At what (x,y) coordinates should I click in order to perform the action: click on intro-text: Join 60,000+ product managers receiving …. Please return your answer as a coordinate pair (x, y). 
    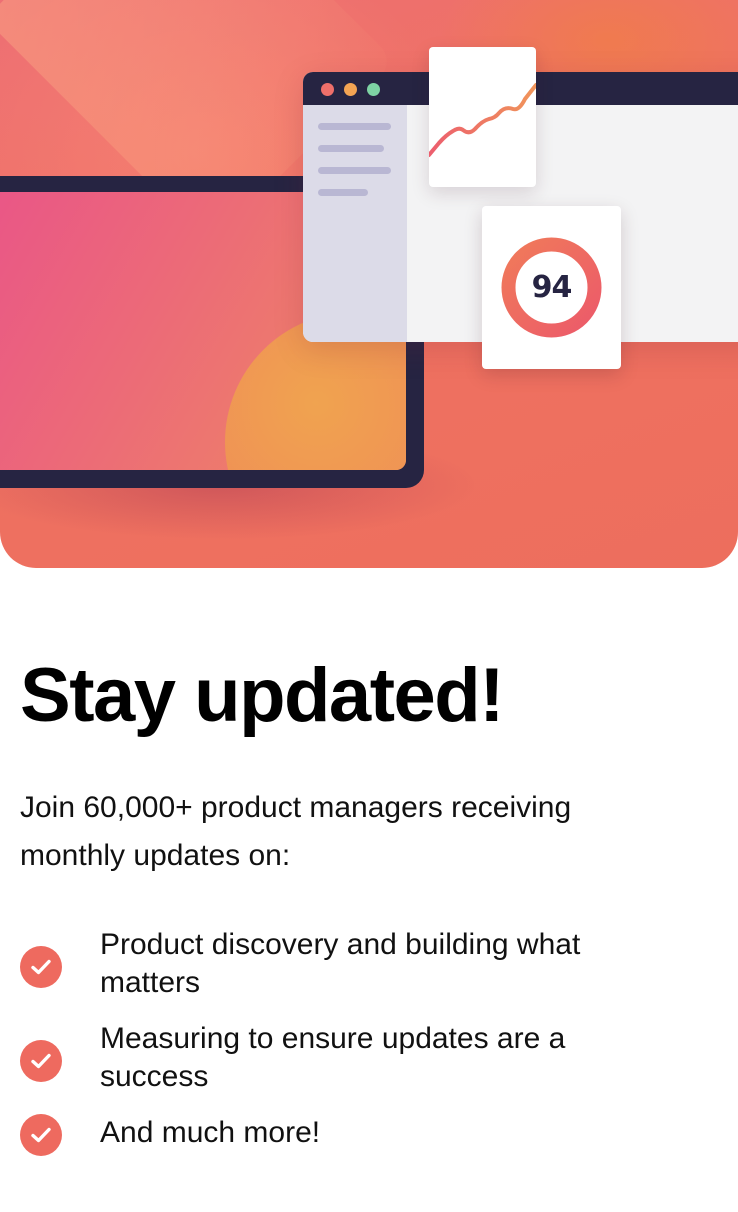
    Looking at the image, I should click on (296, 831).